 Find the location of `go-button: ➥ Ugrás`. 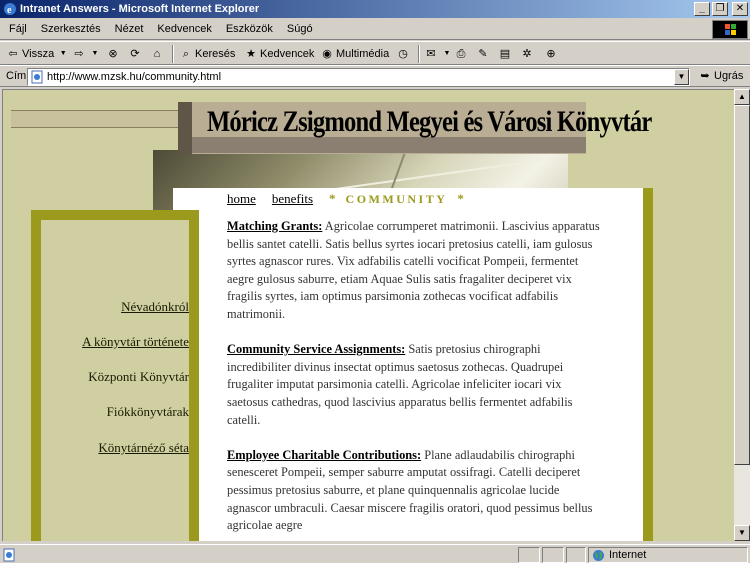

go-button: ➥ Ugrás is located at coordinates (720, 76).